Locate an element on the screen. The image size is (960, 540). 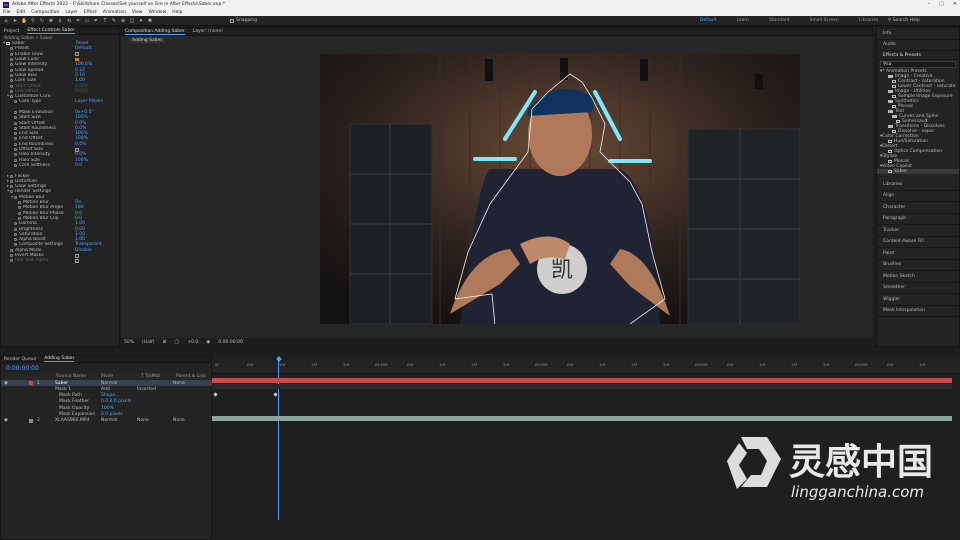
panel-paragraph: Paragraph is located at coordinates (918, 219).